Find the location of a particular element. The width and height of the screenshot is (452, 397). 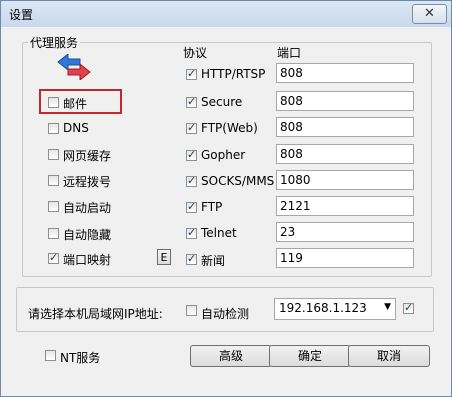

port-input: 119 is located at coordinates (345, 258).